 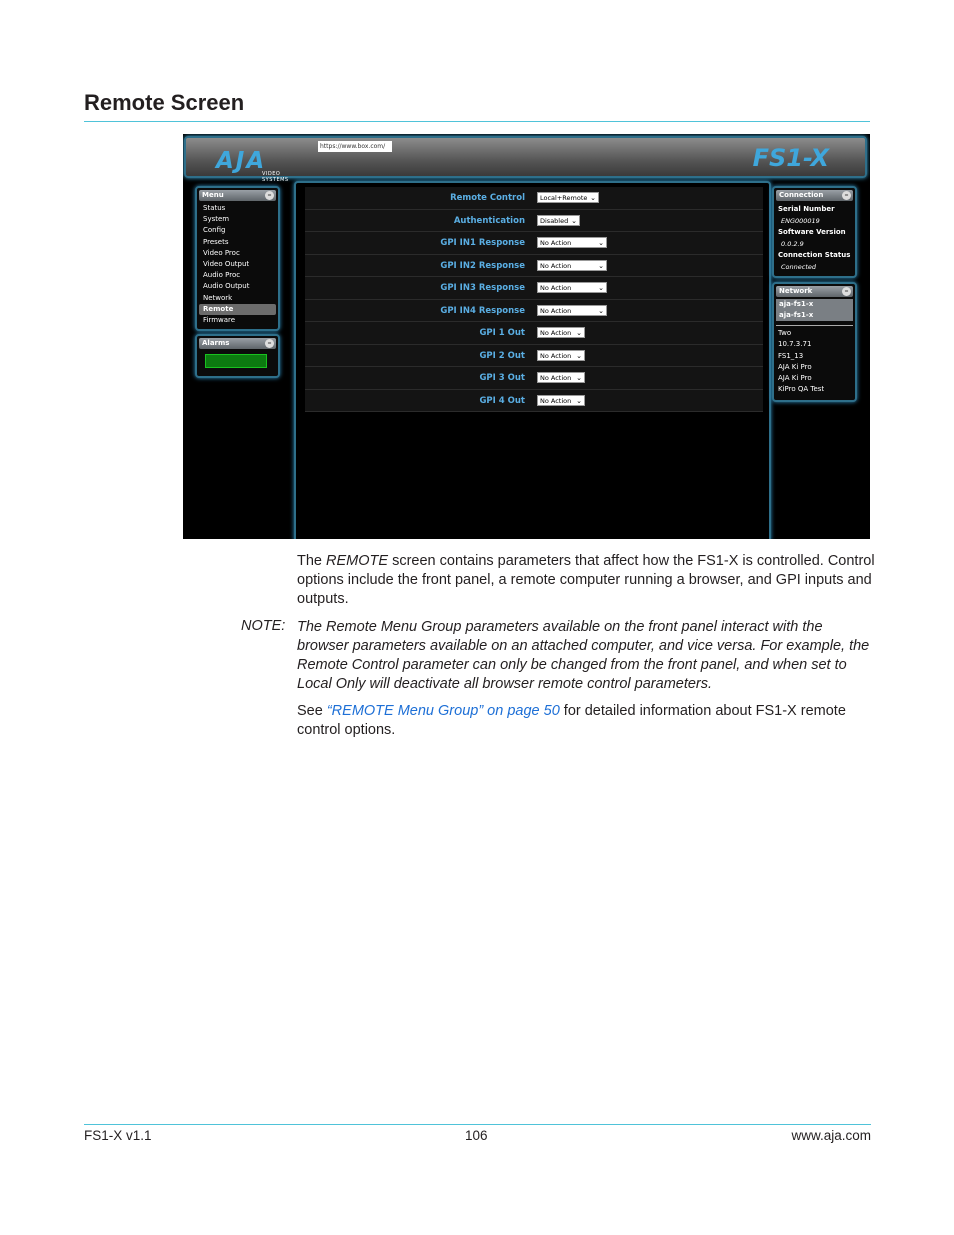 What do you see at coordinates (814, 333) in the screenshot?
I see `network-device-entry: Two` at bounding box center [814, 333].